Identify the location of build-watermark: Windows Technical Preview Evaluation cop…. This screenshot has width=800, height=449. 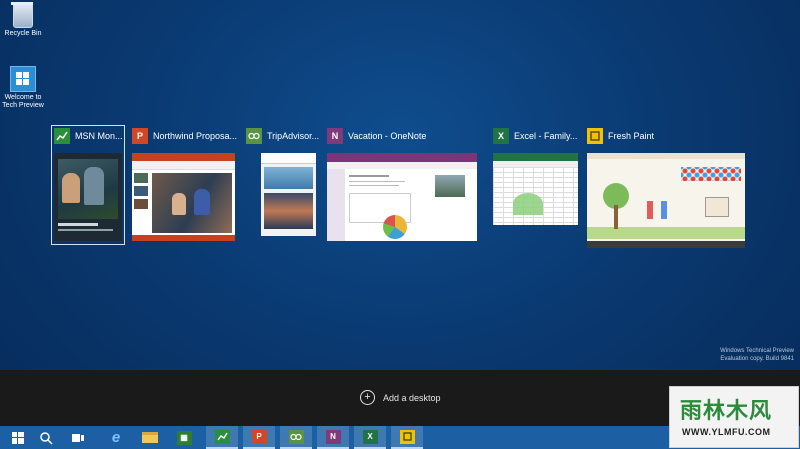
(757, 355).